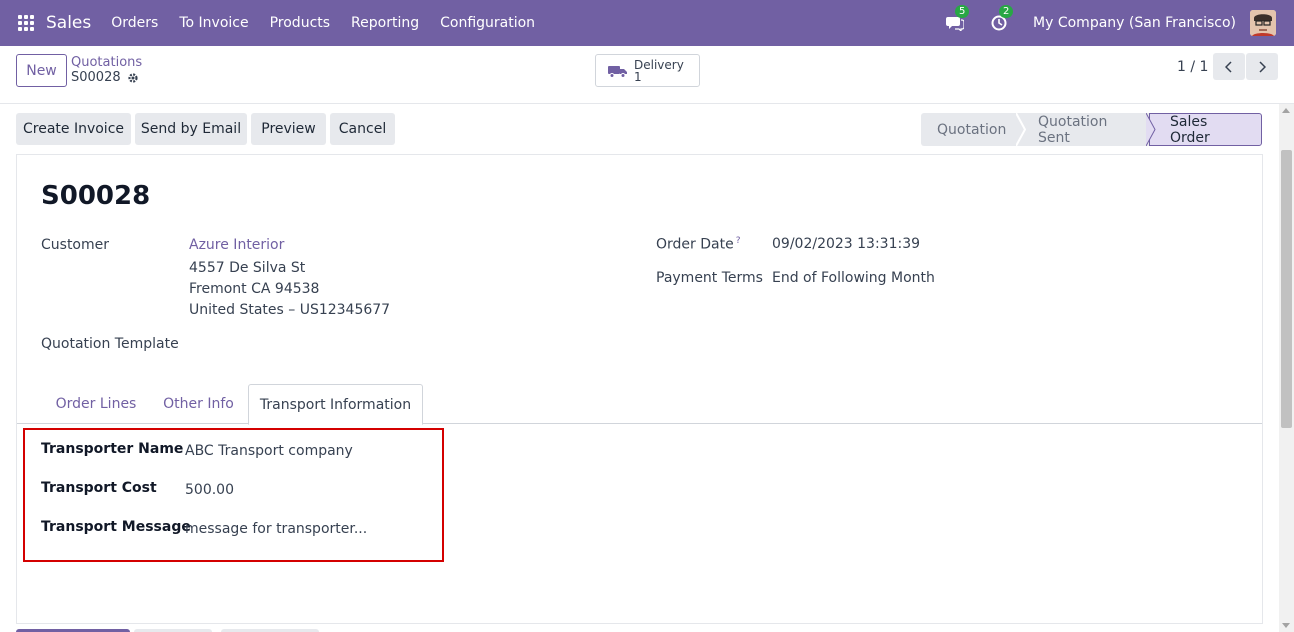 The image size is (1294, 632). Describe the element at coordinates (1083, 129) in the screenshot. I see `stage-quotation-sent: Quotation Sent` at that location.